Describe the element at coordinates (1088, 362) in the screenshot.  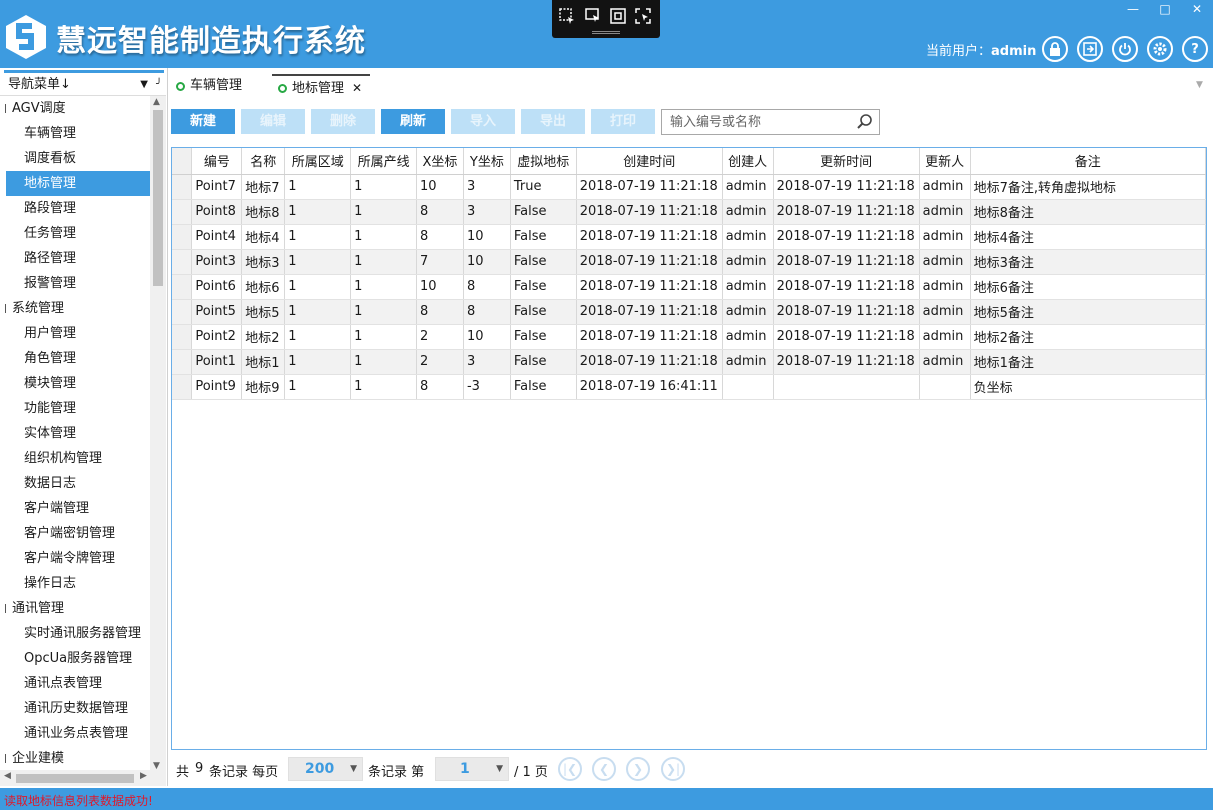
I see `table-cell: 地标1备注` at that location.